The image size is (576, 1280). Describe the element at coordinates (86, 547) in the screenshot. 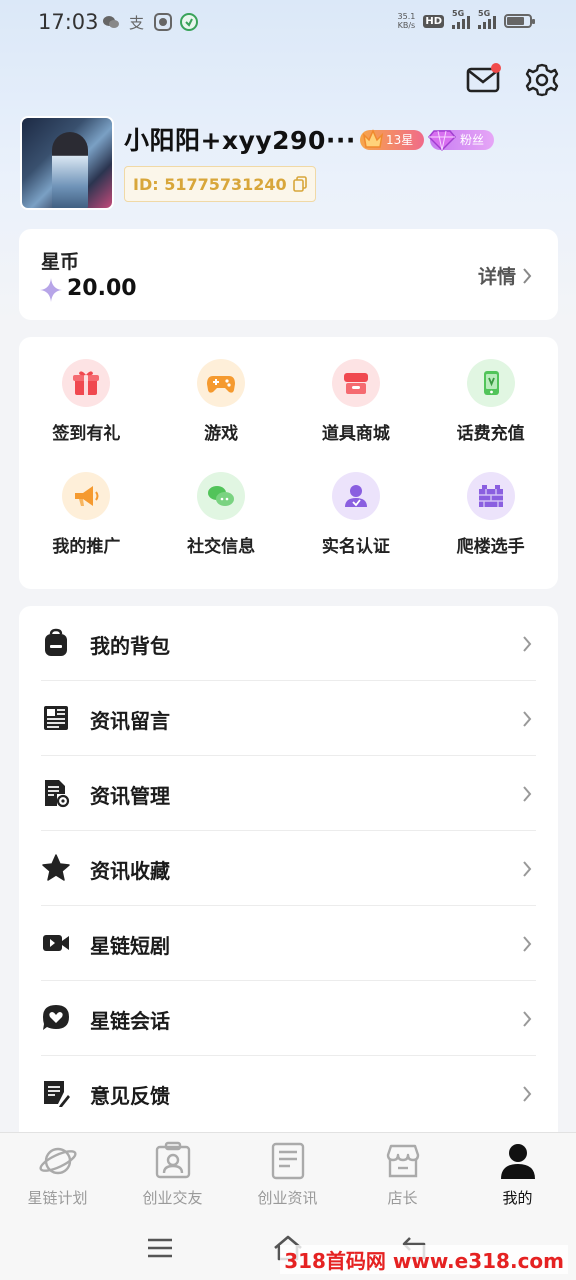

I see `feature-label: 我的推广` at that location.